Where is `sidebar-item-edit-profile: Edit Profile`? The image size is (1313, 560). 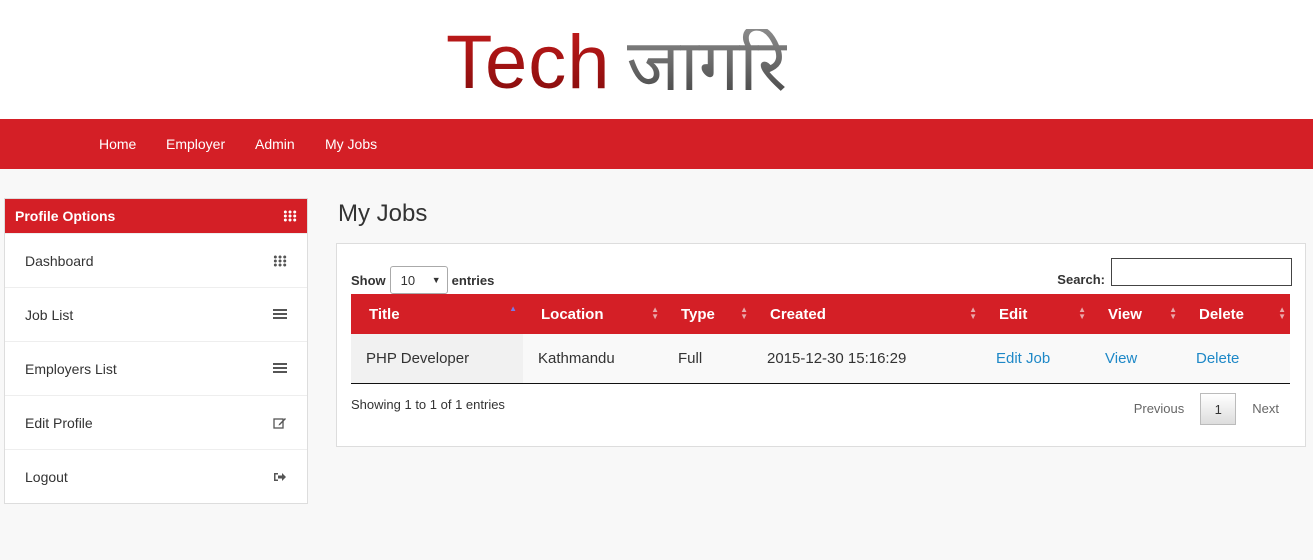 sidebar-item-edit-profile: Edit Profile is located at coordinates (156, 422).